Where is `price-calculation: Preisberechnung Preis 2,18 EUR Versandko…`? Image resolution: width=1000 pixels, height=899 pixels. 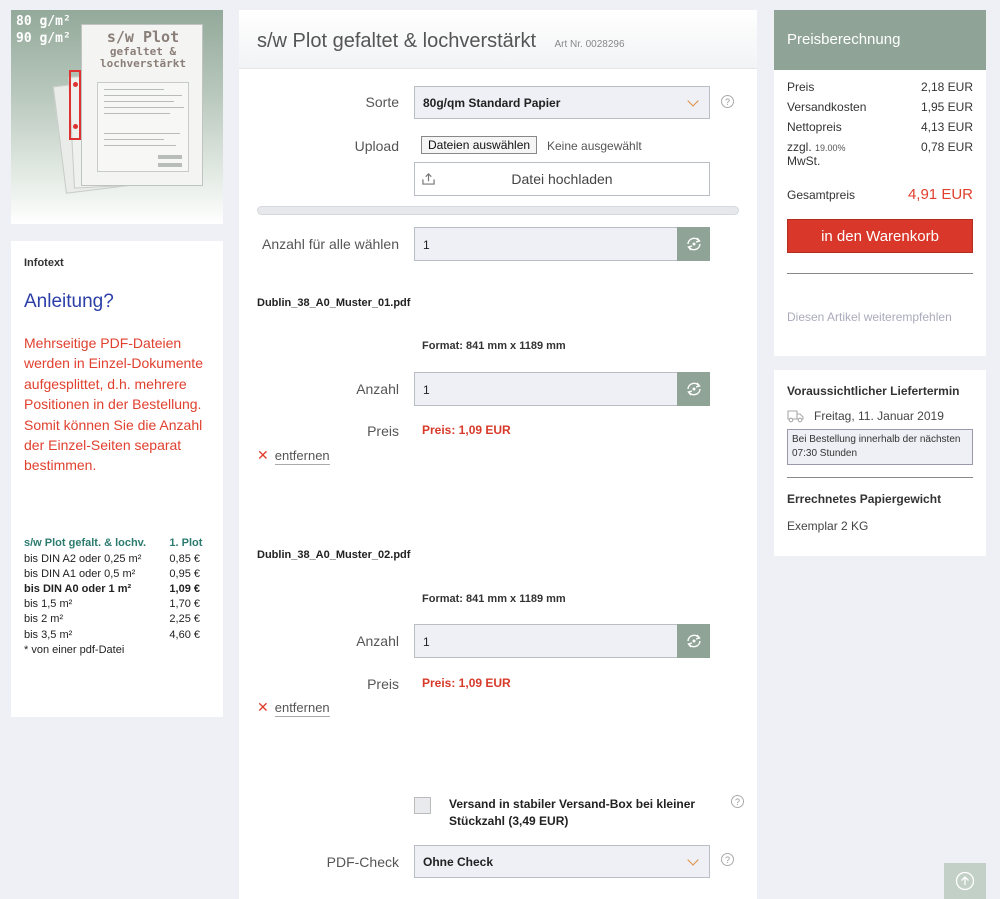 price-calculation: Preisberechnung Preis 2,18 EUR Versandko… is located at coordinates (880, 183).